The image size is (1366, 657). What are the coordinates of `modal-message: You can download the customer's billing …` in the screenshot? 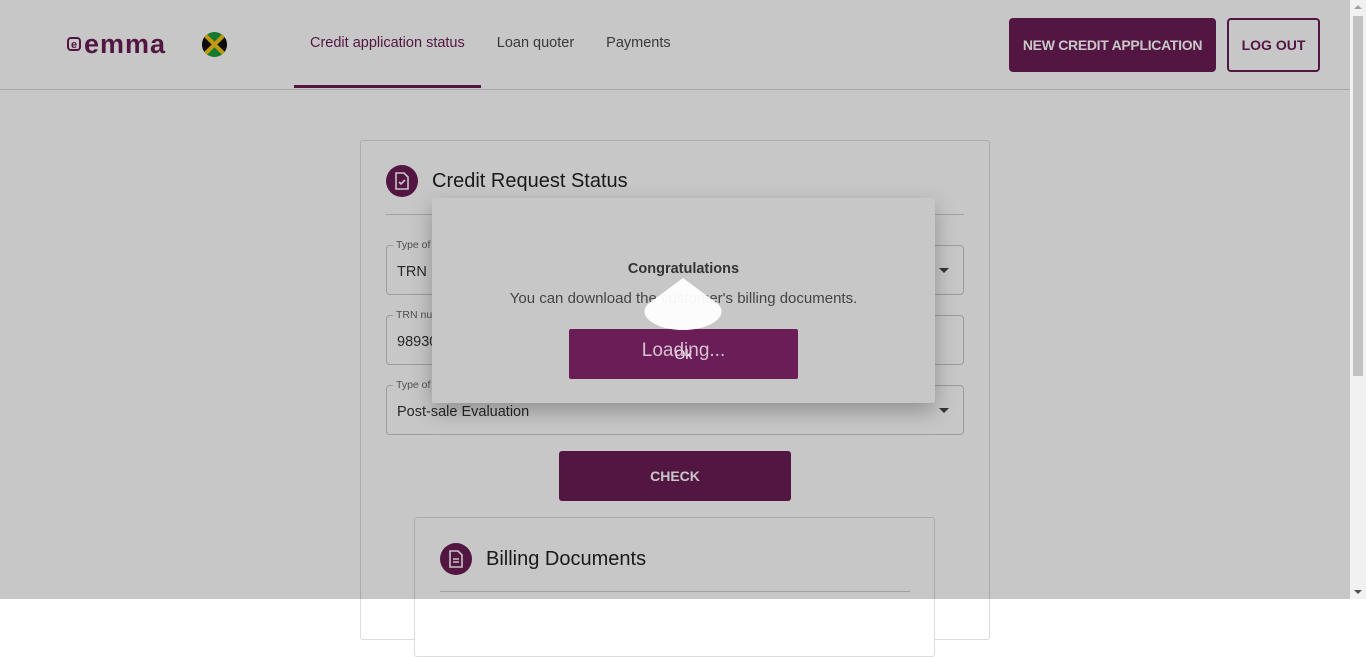 It's located at (683, 298).